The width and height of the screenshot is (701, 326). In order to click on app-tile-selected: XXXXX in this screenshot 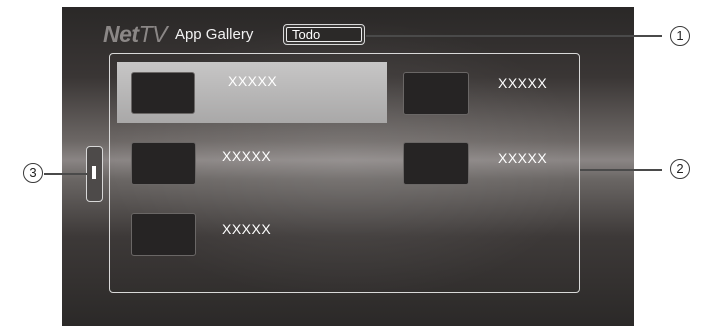, I will do `click(252, 92)`.